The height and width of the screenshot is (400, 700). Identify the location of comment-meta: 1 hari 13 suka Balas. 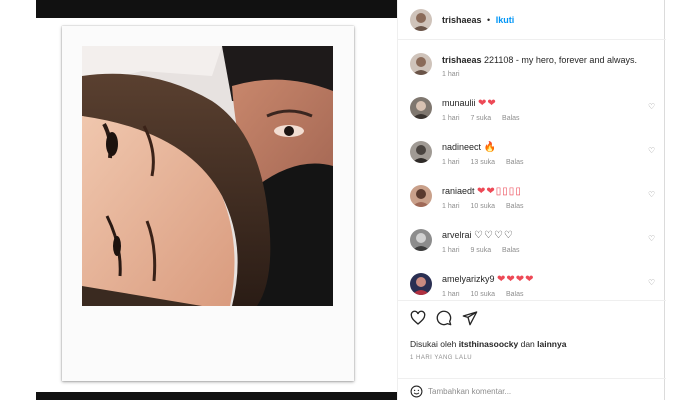
(487, 162).